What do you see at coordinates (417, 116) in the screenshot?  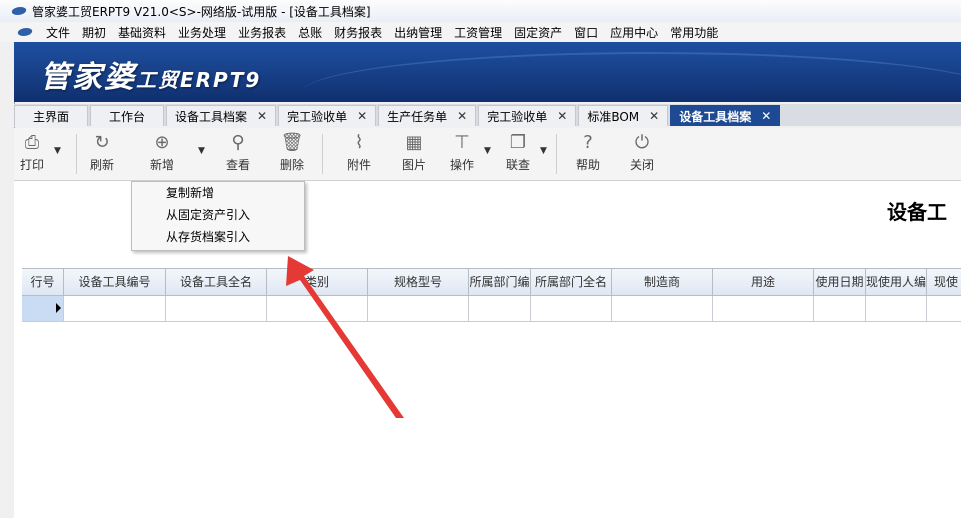 I see `tab-label: 生产任务单` at bounding box center [417, 116].